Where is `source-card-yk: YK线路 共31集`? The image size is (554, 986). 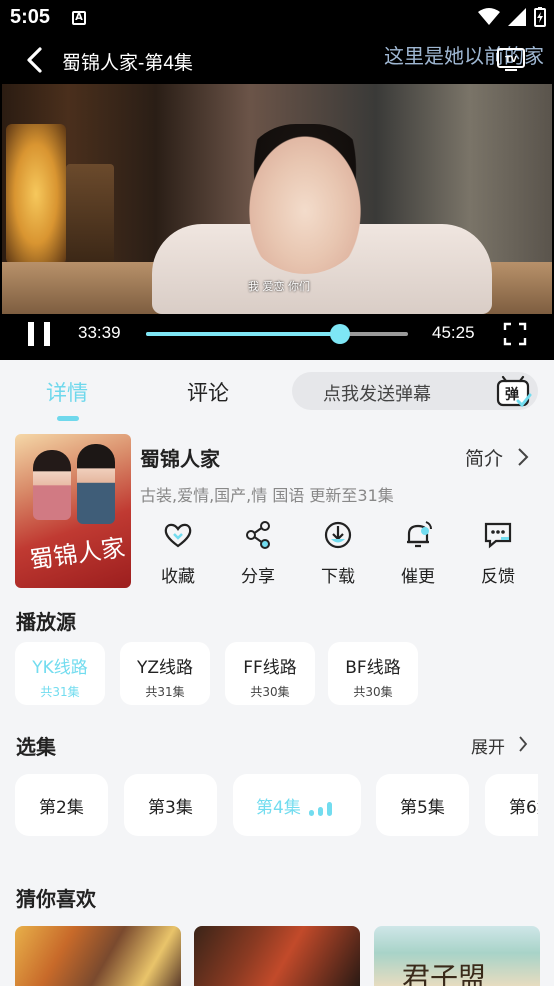 source-card-yk: YK线路 共31集 is located at coordinates (60, 673).